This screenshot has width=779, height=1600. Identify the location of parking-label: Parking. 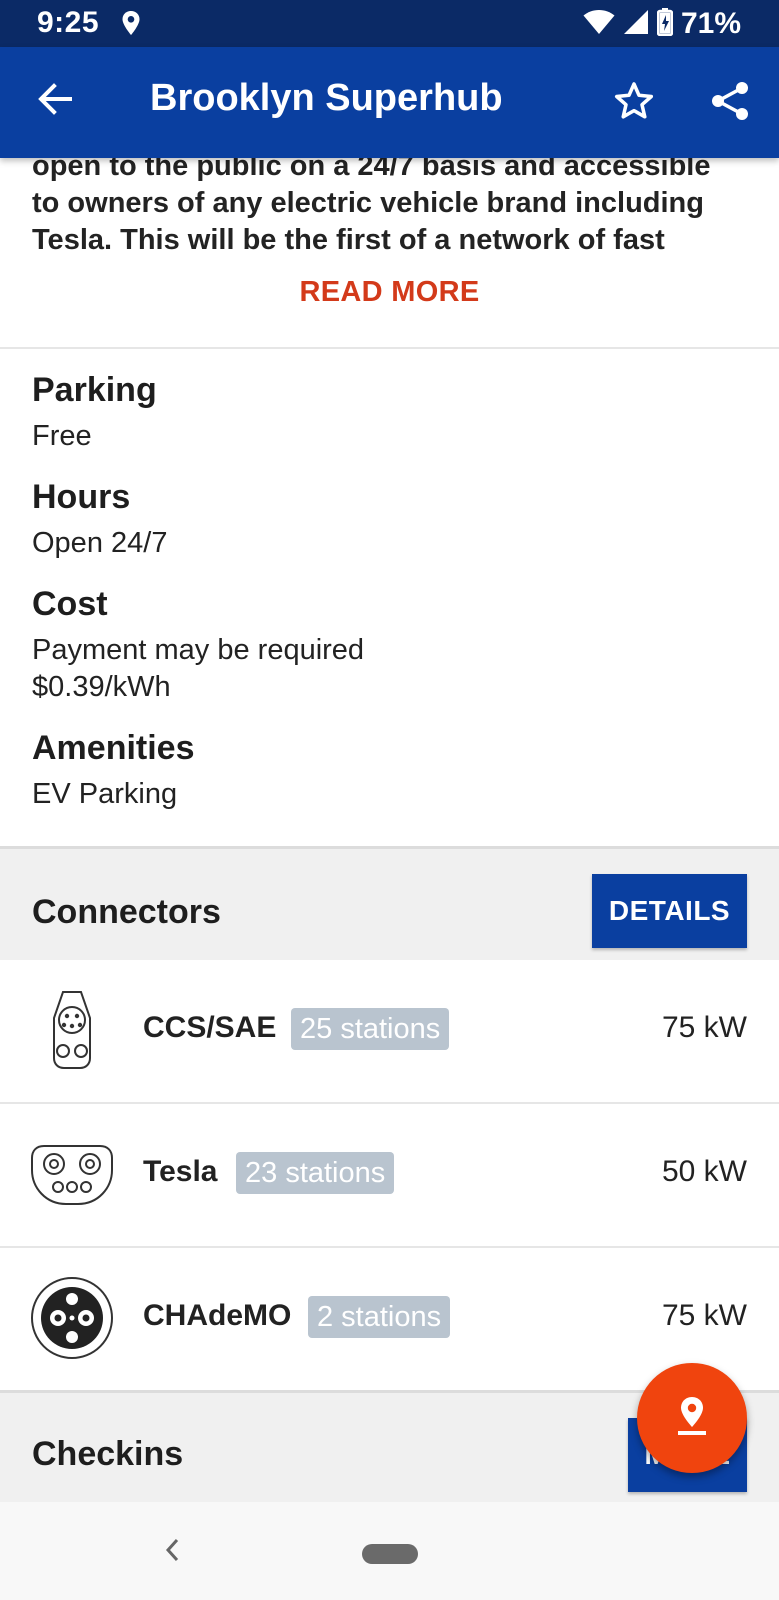
(94, 390).